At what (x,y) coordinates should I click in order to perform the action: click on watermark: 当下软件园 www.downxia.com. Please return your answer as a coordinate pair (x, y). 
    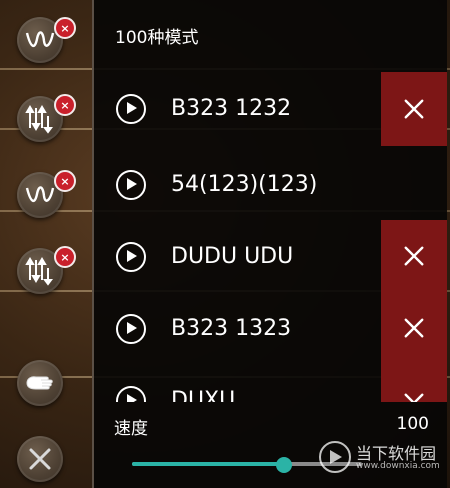
    Looking at the image, I should click on (383, 458).